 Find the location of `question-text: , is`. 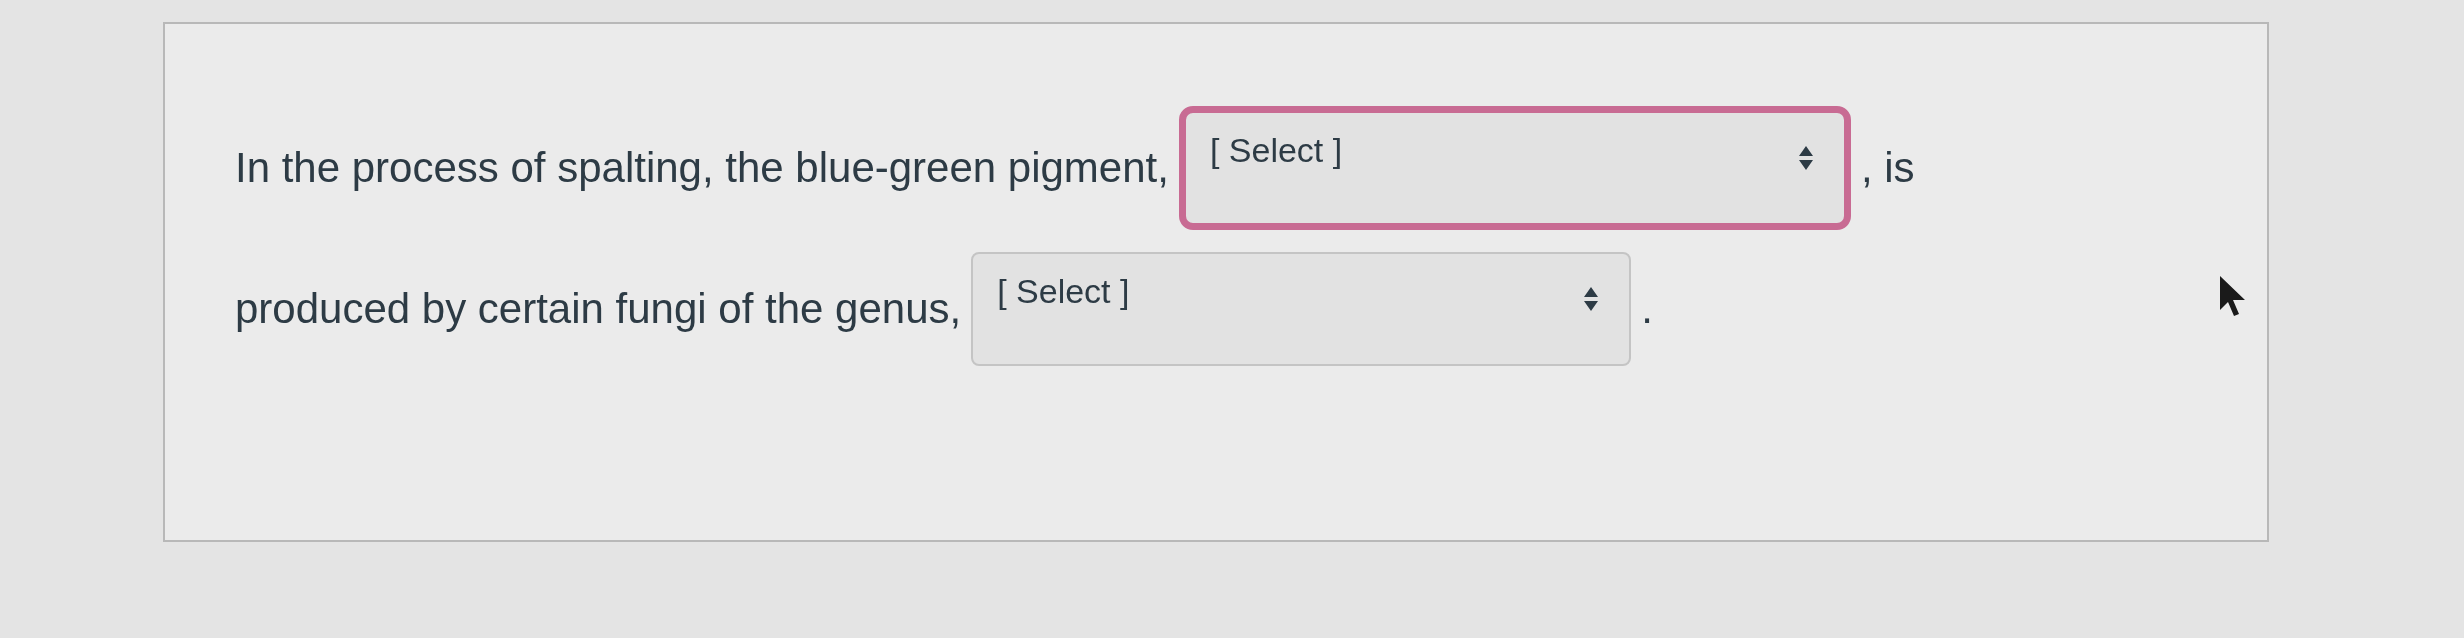

question-text: , is is located at coordinates (1887, 168).